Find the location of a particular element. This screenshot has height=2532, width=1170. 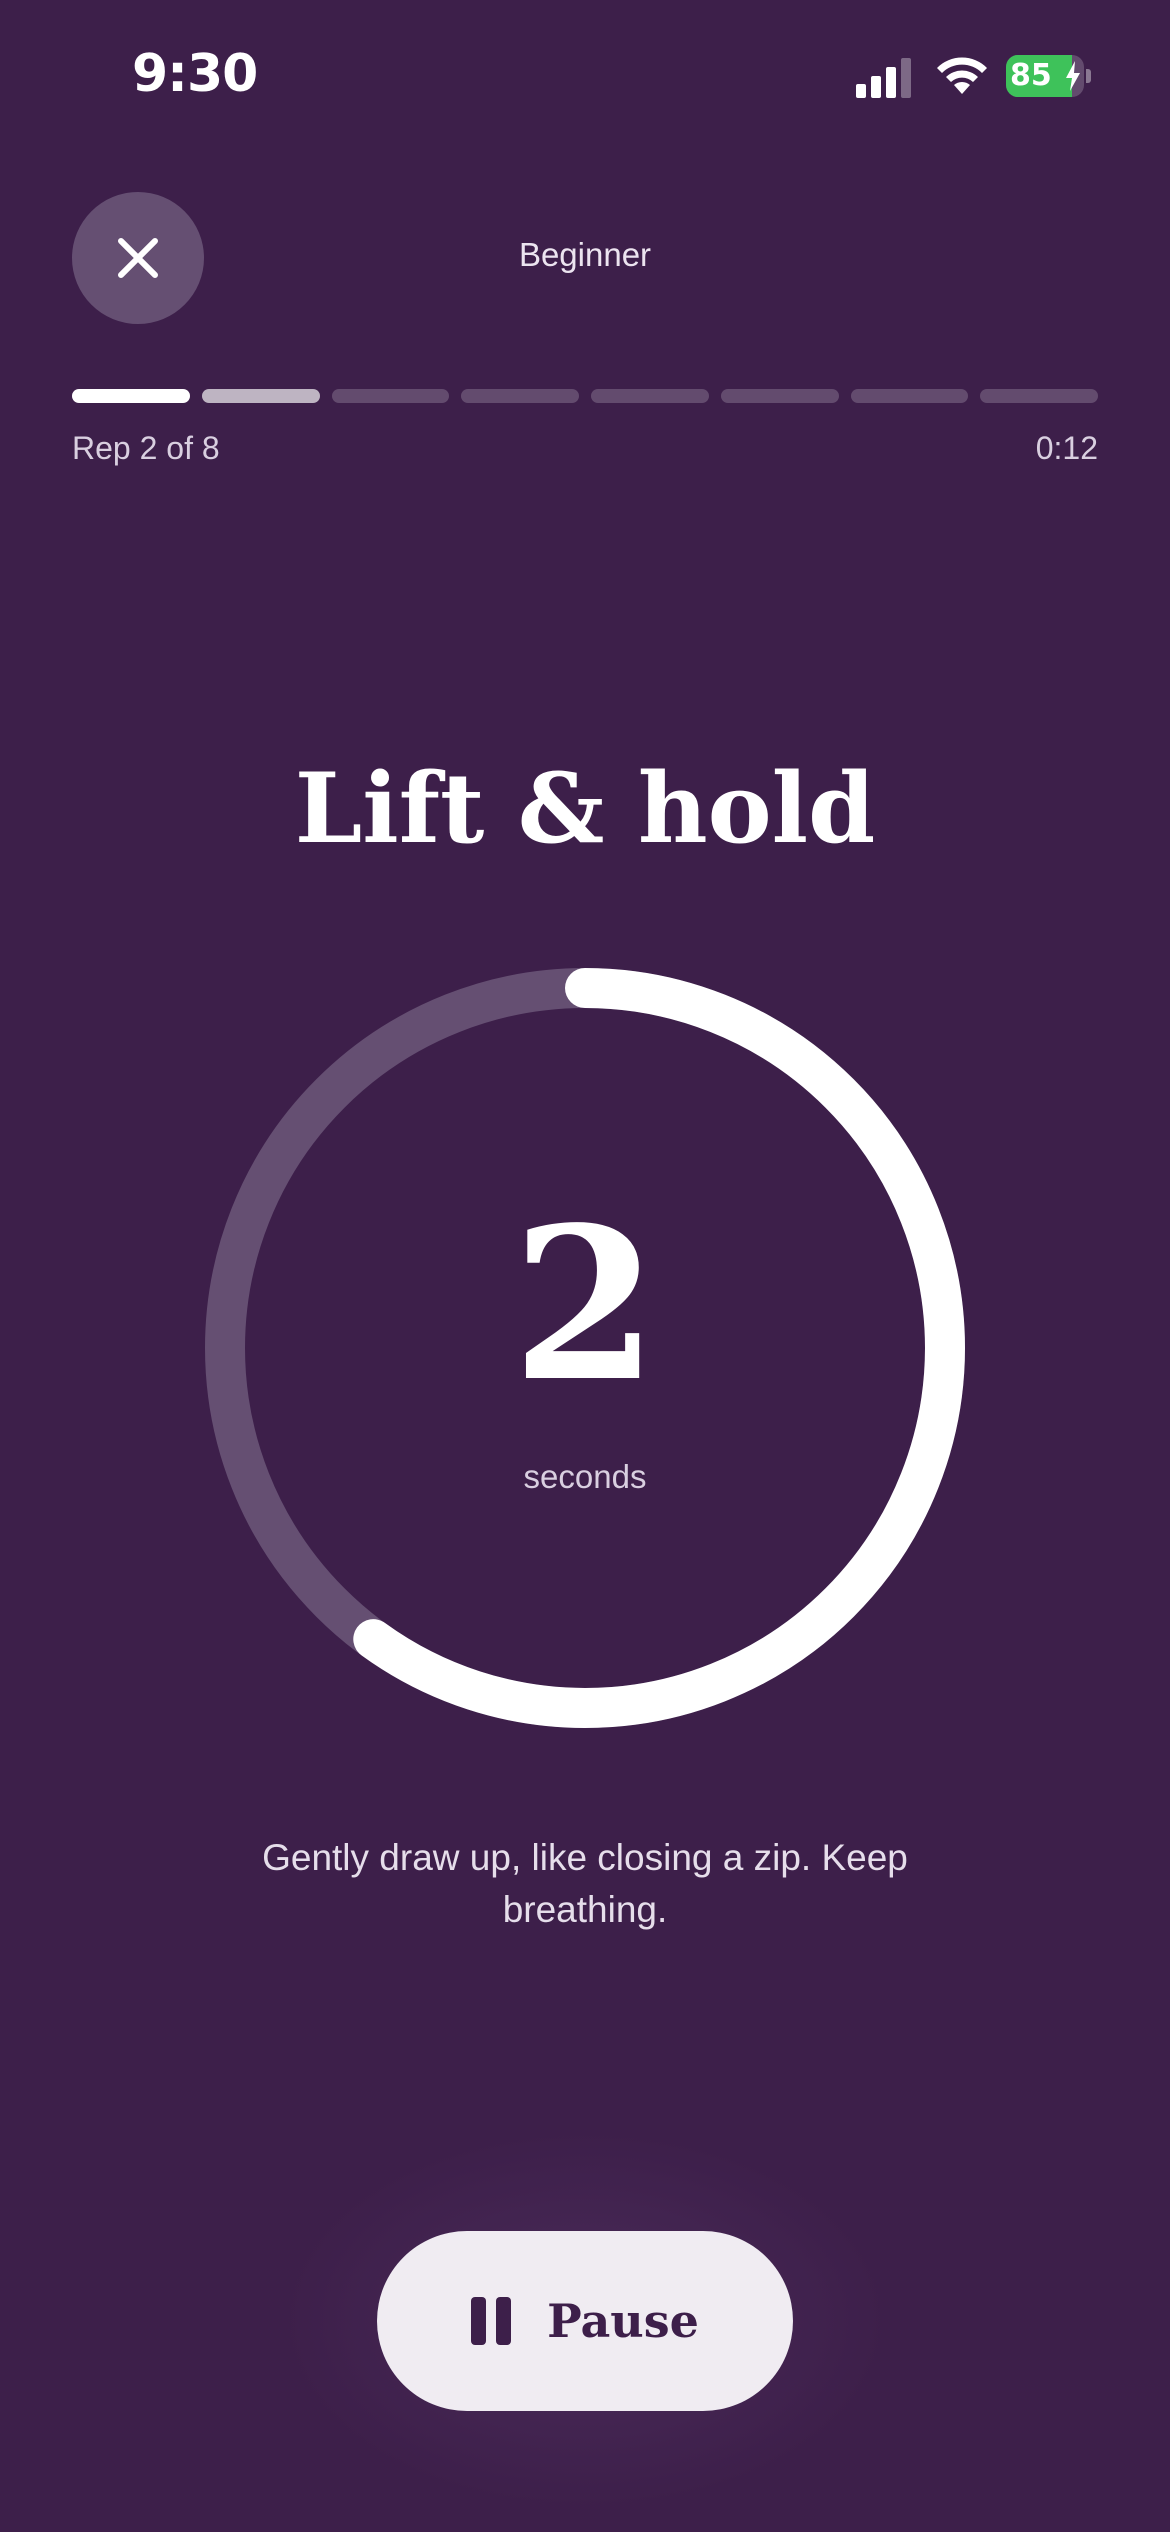

rep-progress-bar is located at coordinates (585, 397).